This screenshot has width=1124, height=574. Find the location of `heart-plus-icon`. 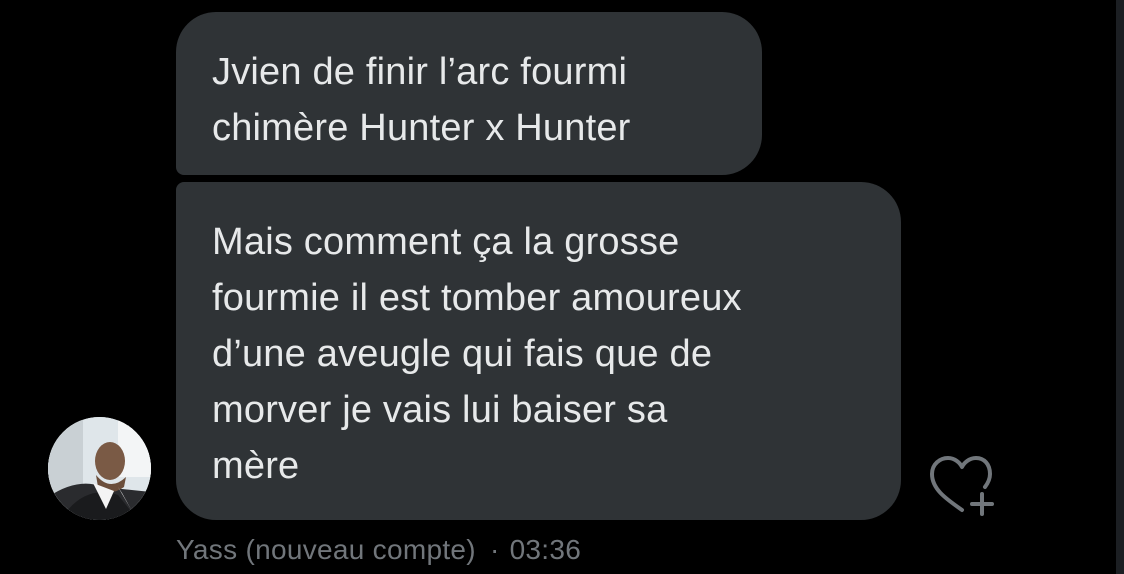

heart-plus-icon is located at coordinates (962, 486).